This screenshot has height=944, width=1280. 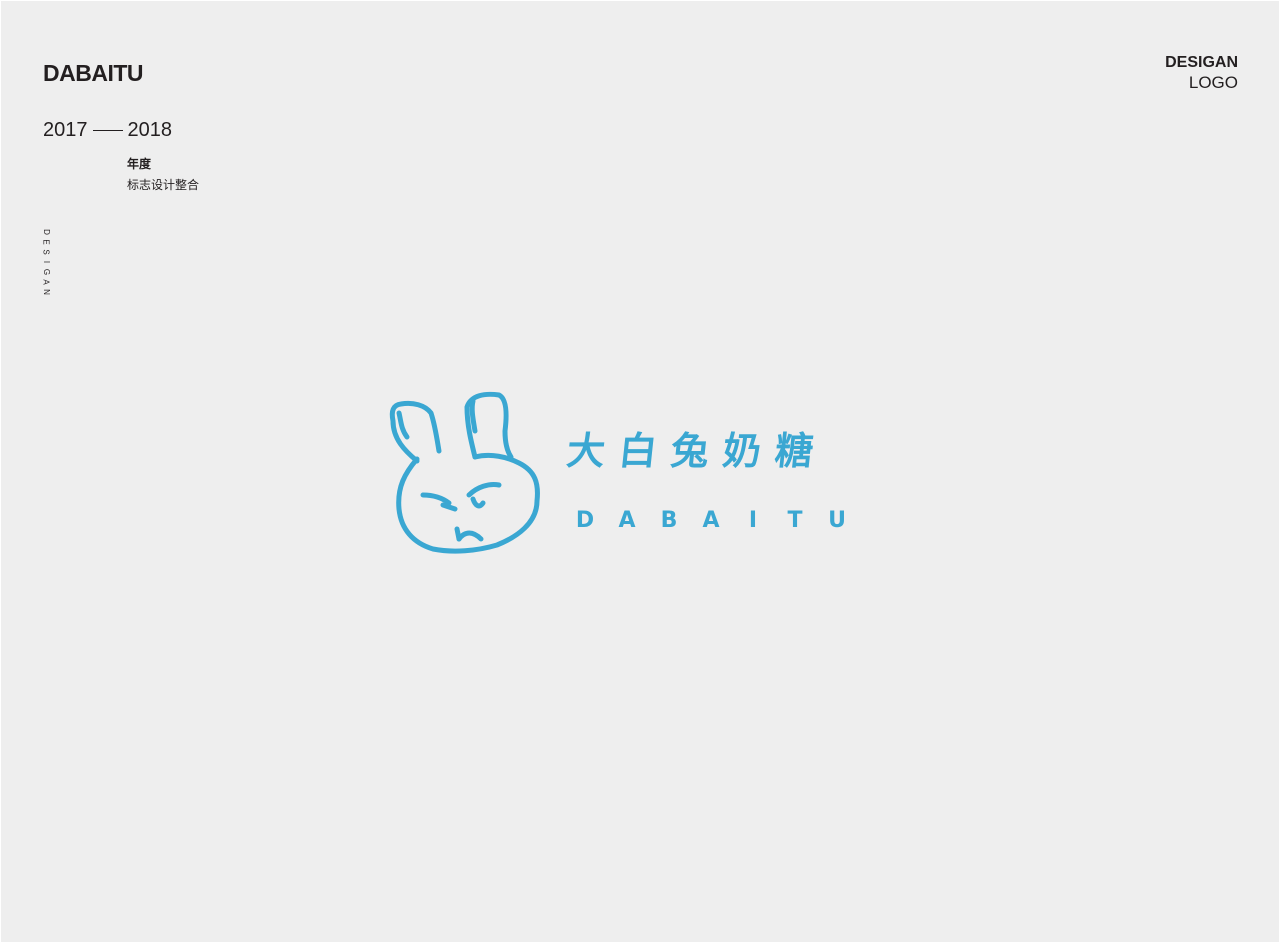 I want to click on corner-title: DESIGAN LOGO, so click(x=1201, y=73).